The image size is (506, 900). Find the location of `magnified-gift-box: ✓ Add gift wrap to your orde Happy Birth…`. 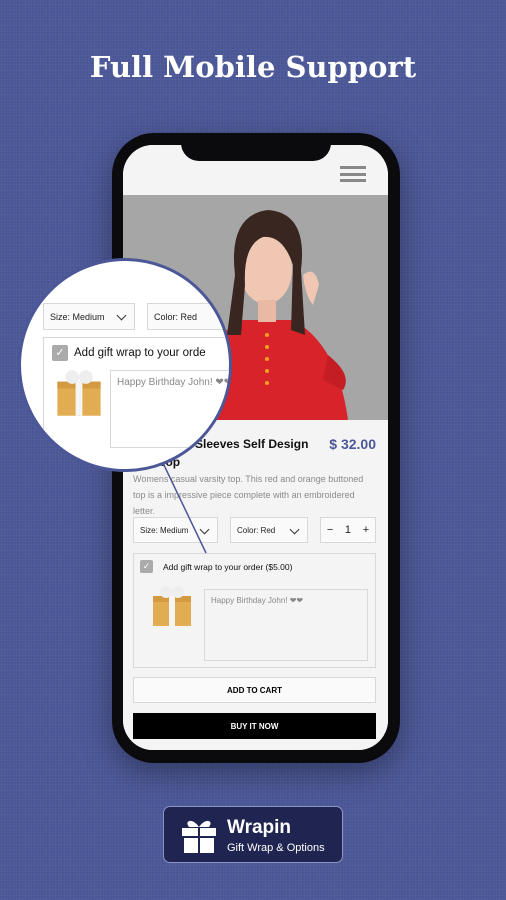

magnified-gift-box: ✓ Add gift wrap to your orde Happy Birth… is located at coordinates (136, 403).